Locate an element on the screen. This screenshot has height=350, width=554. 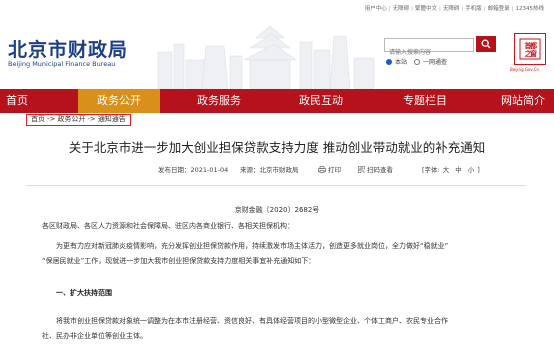
svg-text: 都 is located at coordinates (533, 45).